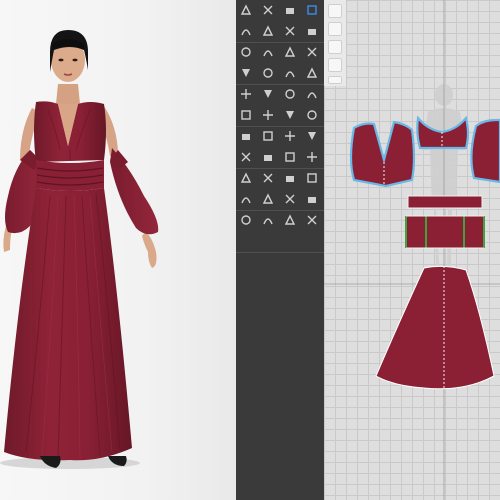  Describe the element at coordinates (382, 154) in the screenshot. I see `front-bodice-piece` at that location.